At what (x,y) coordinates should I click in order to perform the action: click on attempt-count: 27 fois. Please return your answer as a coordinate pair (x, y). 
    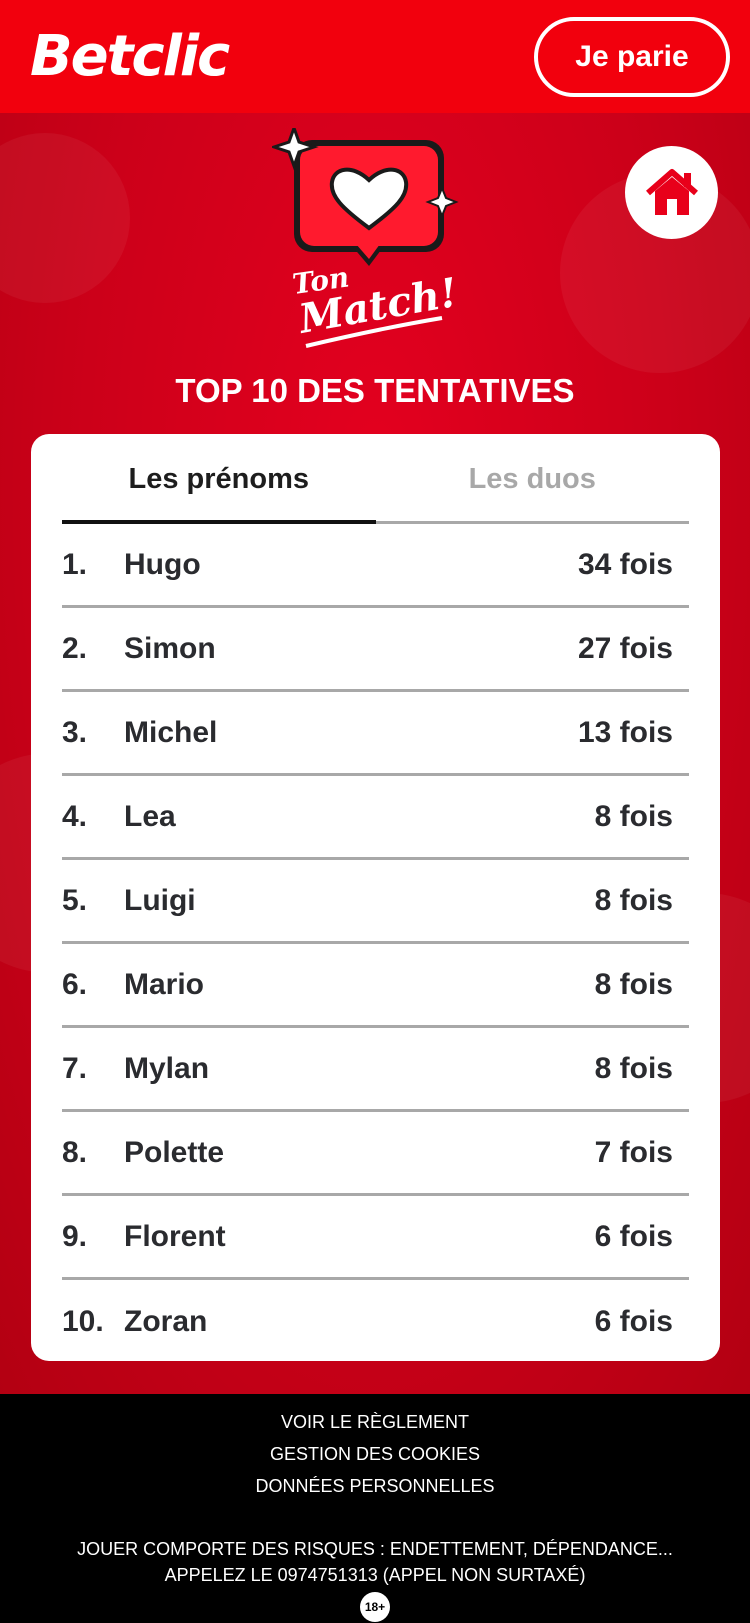
    Looking at the image, I should click on (625, 648).